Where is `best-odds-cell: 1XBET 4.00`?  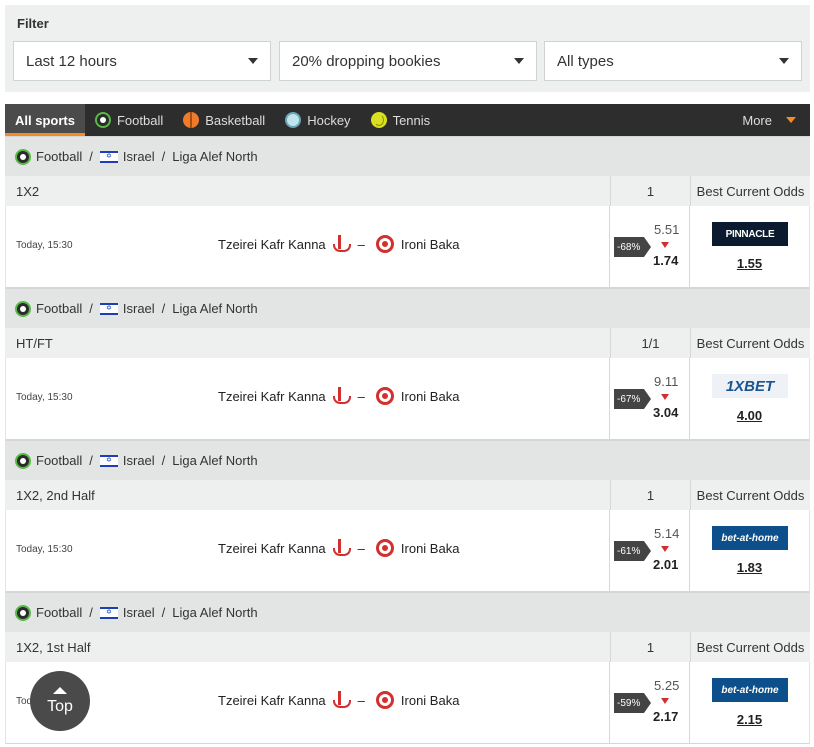
best-odds-cell: 1XBET 4.00 is located at coordinates (749, 398).